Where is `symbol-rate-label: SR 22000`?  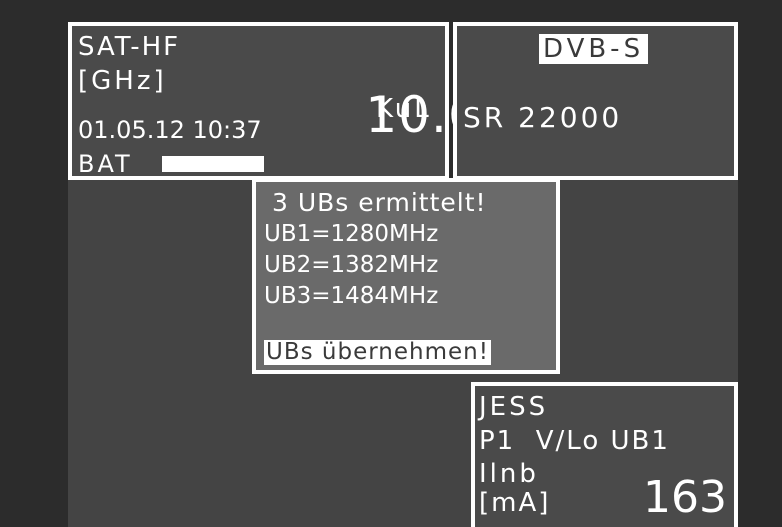
symbol-rate-label: SR 22000 is located at coordinates (543, 117).